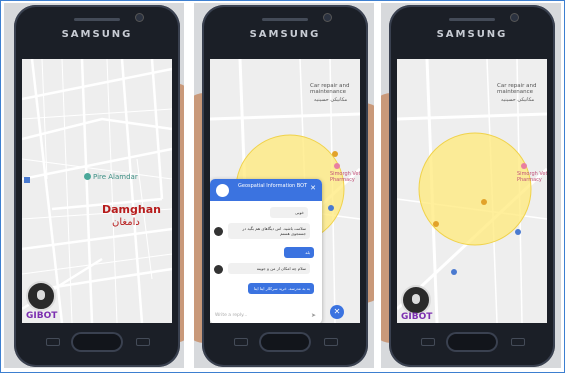  I want to click on chat-message: بله, so click(299, 252).